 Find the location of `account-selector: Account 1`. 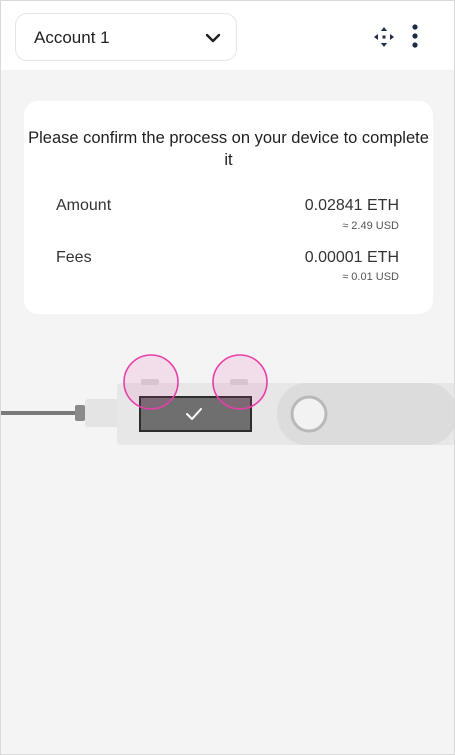

account-selector: Account 1 is located at coordinates (126, 37).